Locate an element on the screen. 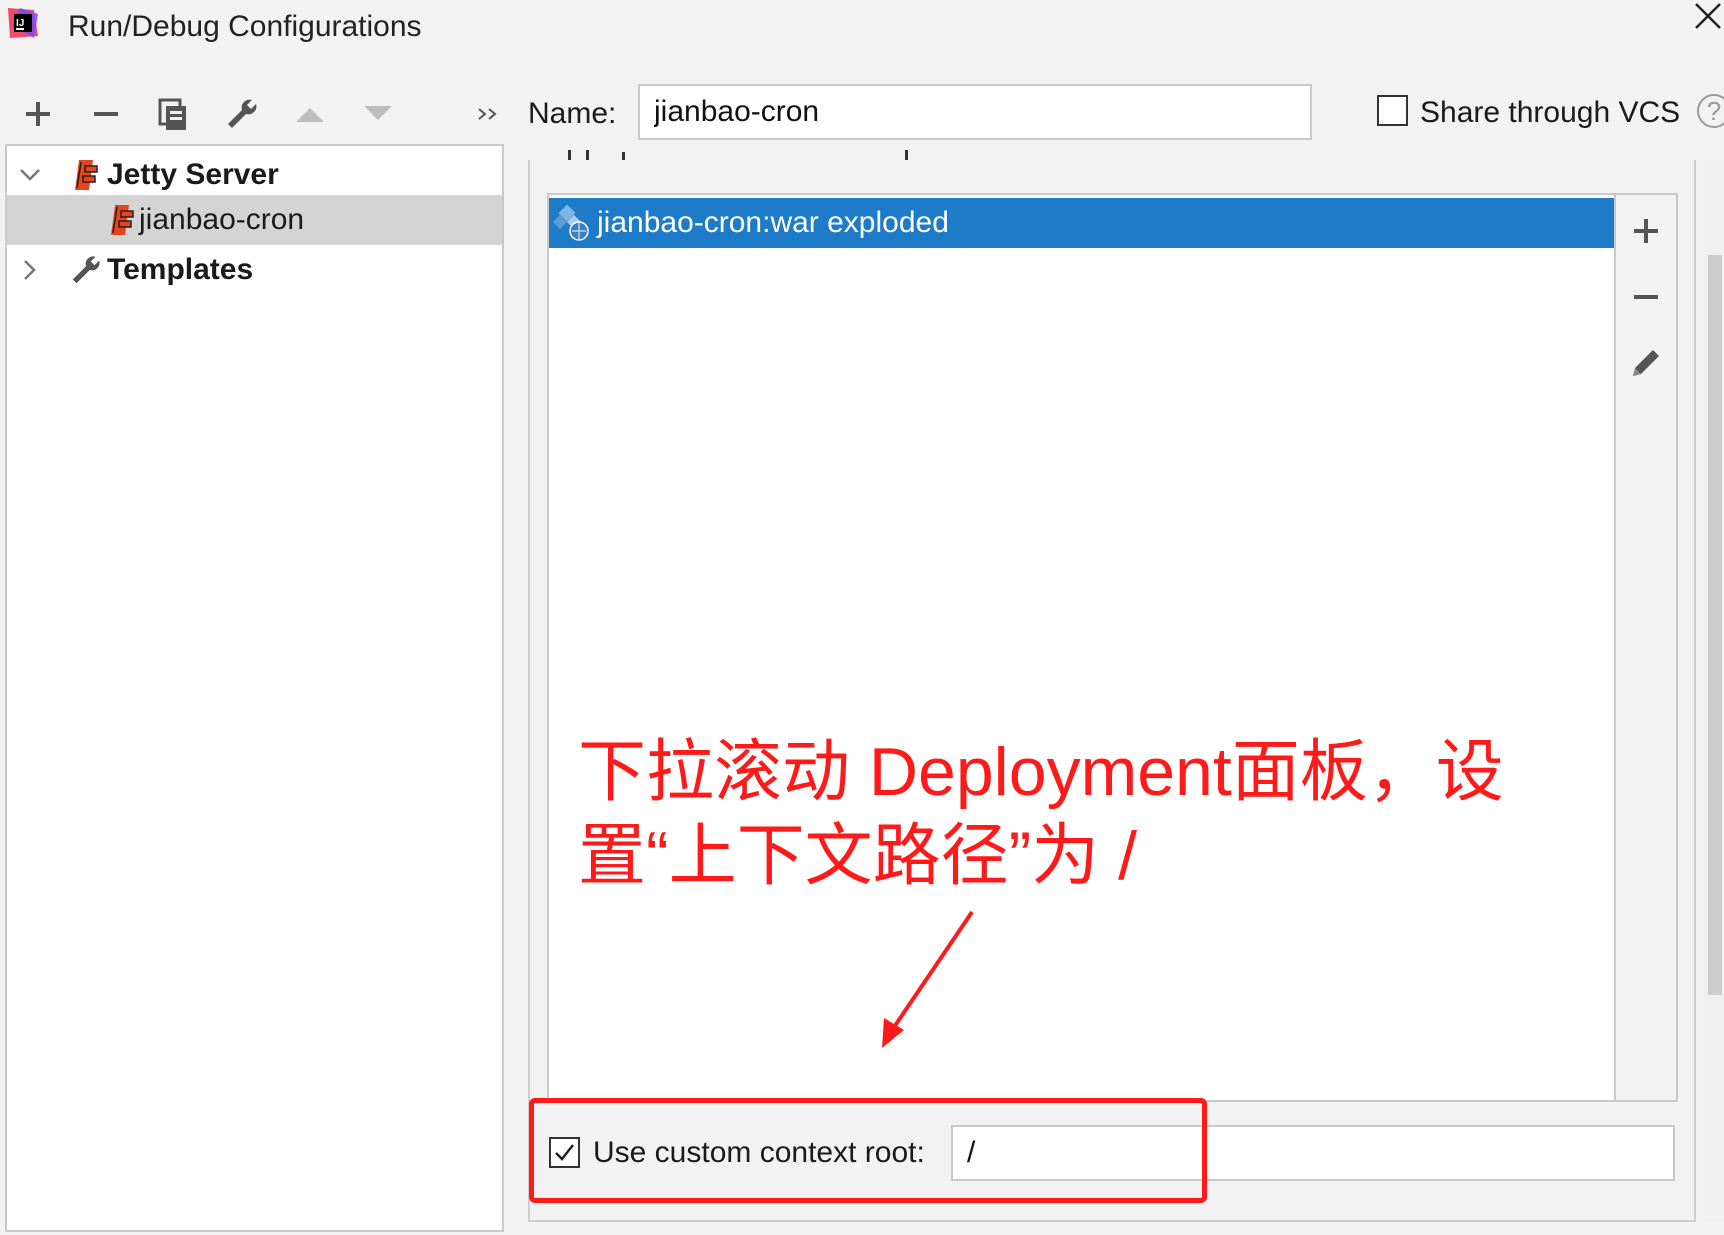 The width and height of the screenshot is (1724, 1235). annotation-text: 下拉滚动 Deployment面板，设置“上下文路径”为 / is located at coordinates (1041, 814).